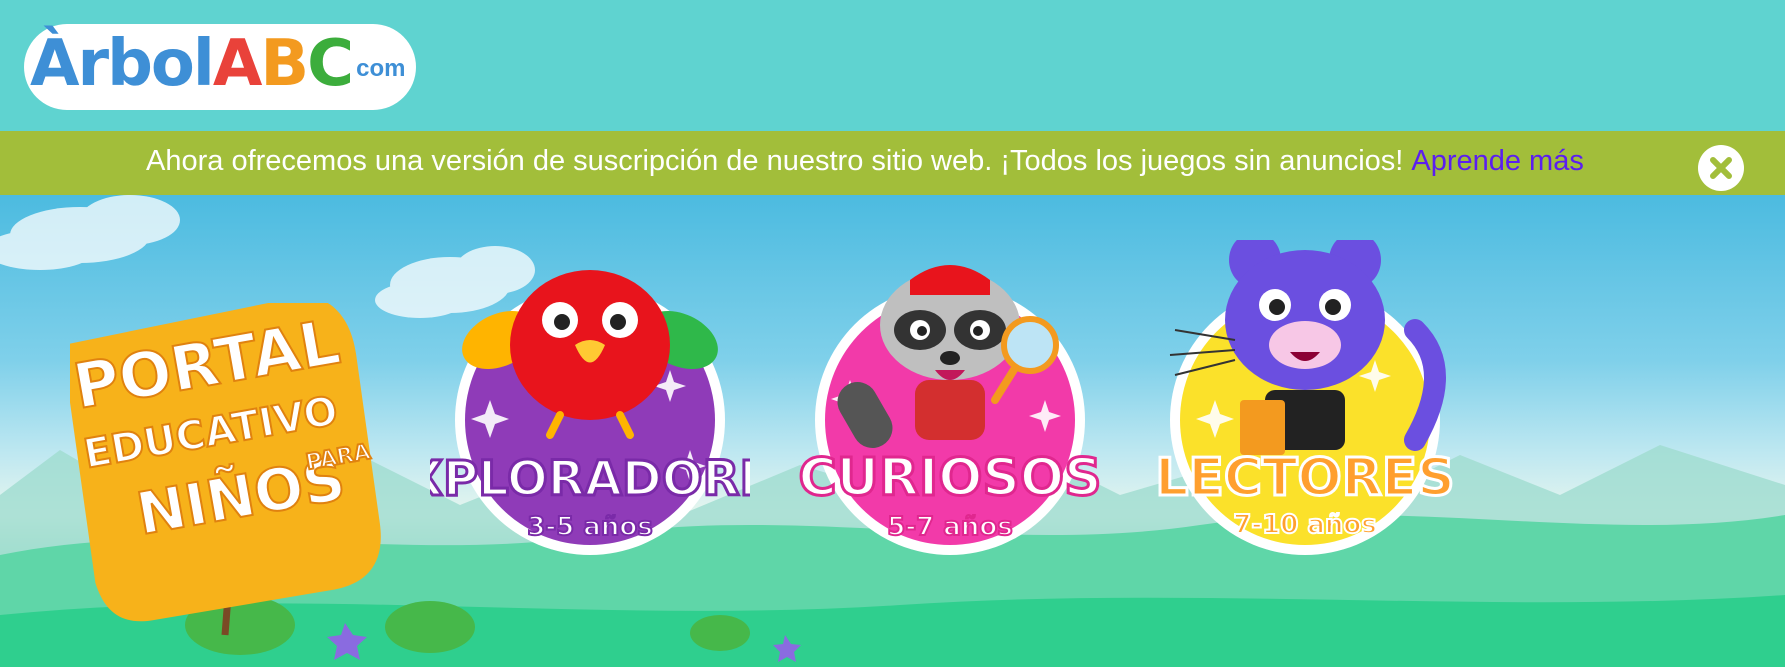  Describe the element at coordinates (1305, 478) in the screenshot. I see `card-lectores-title: LECTORES` at that location.